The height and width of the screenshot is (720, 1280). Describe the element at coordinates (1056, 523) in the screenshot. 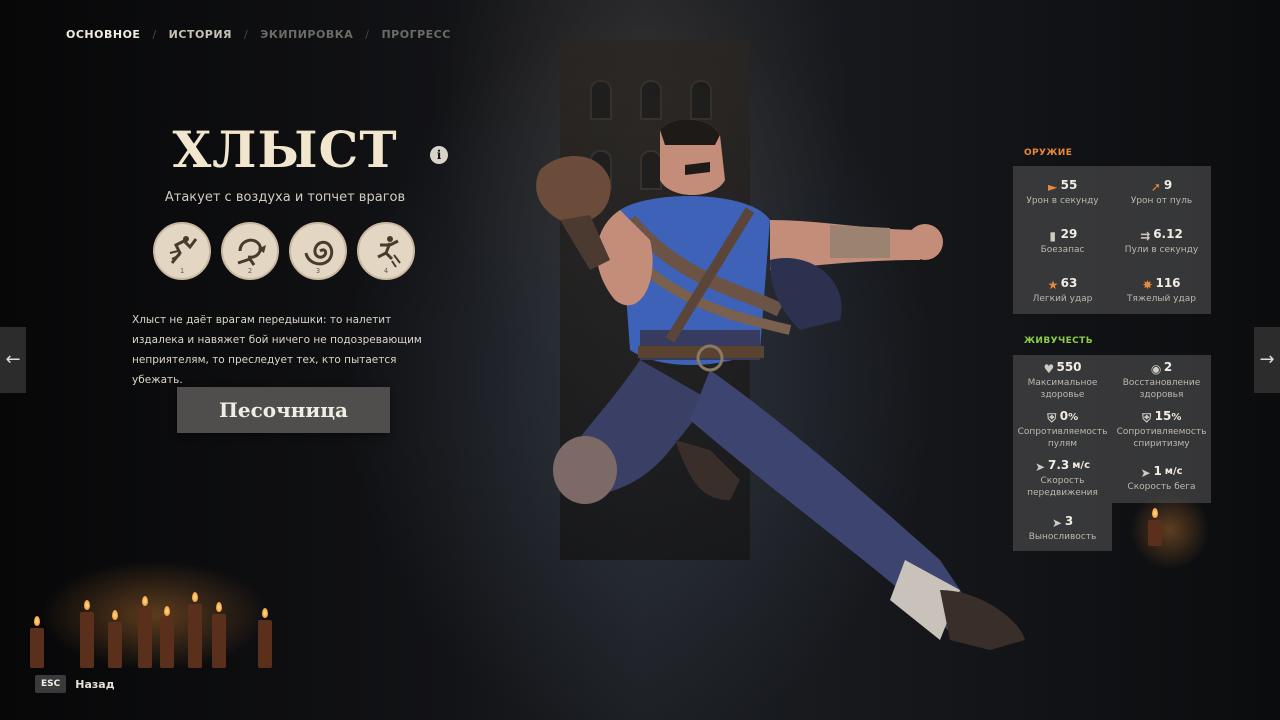

I see `stamina-icon: ➤` at that location.